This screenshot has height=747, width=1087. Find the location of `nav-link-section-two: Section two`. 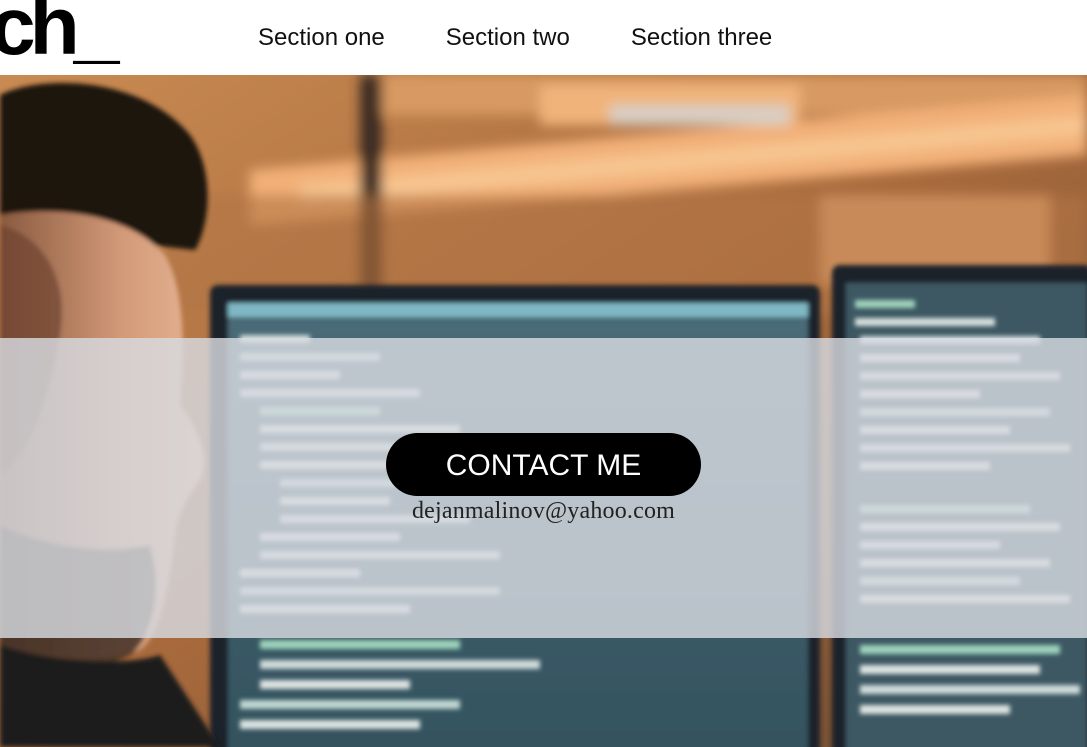

nav-link-section-two: Section two is located at coordinates (508, 38).